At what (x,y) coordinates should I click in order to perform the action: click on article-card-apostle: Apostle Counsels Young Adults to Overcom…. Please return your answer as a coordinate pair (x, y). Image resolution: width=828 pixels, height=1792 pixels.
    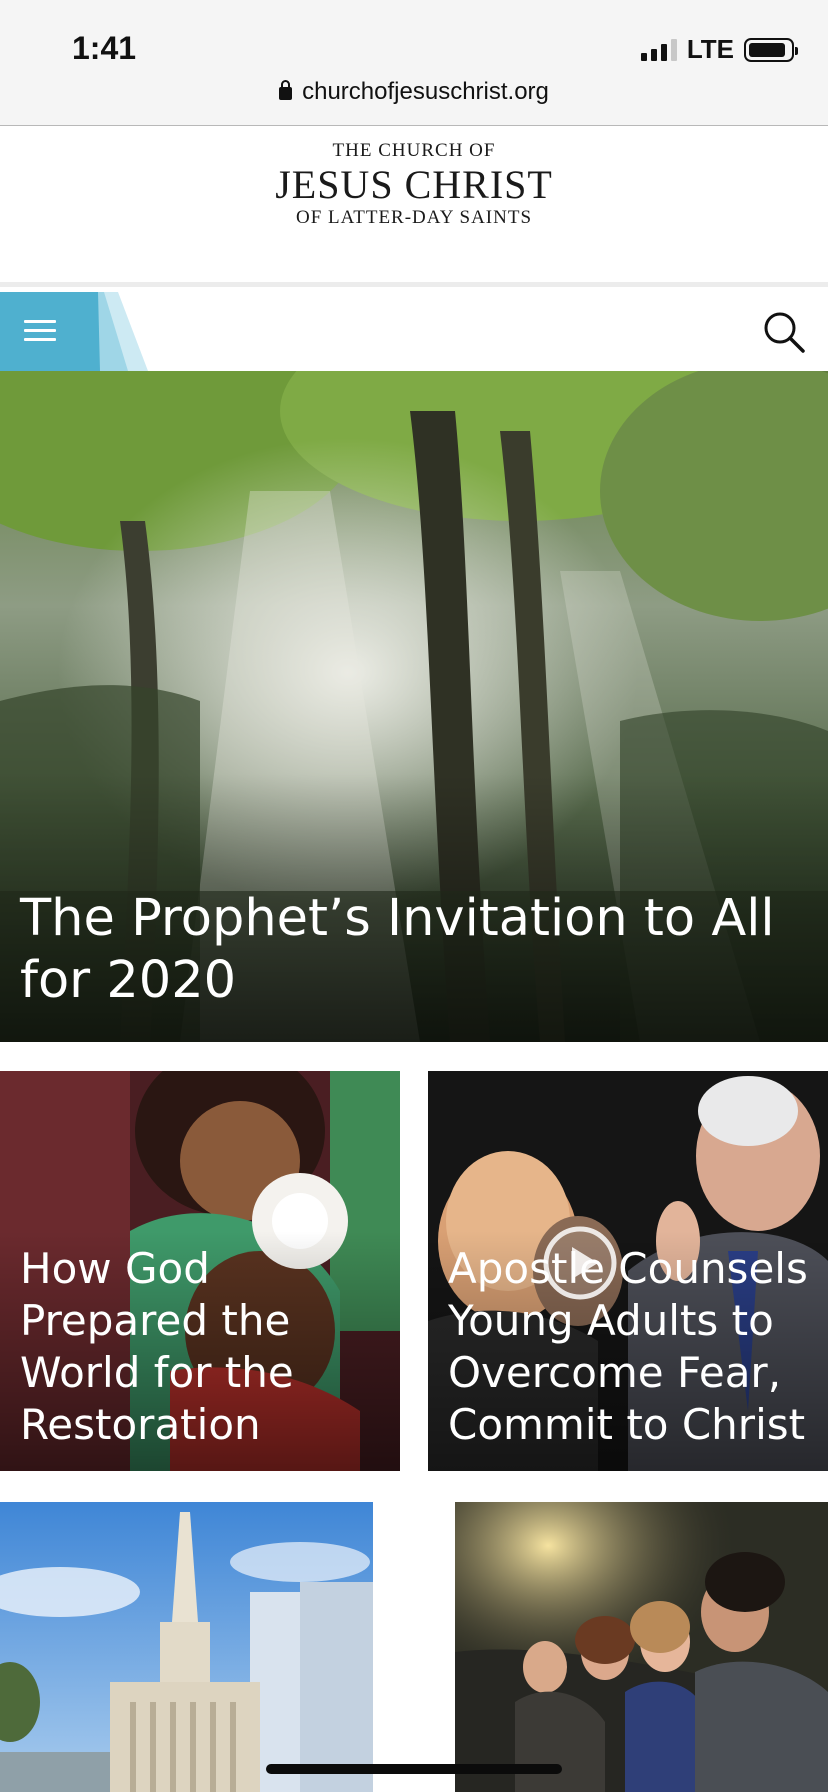
    Looking at the image, I should click on (628, 1271).